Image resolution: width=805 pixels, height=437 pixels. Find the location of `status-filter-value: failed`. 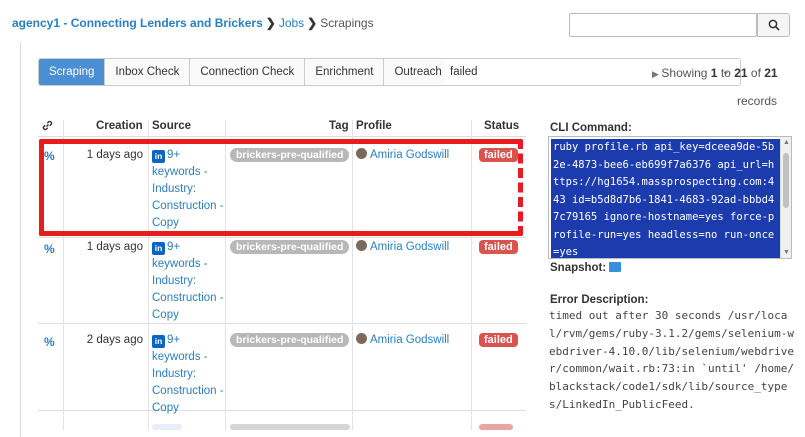

status-filter-value: failed is located at coordinates (464, 72).